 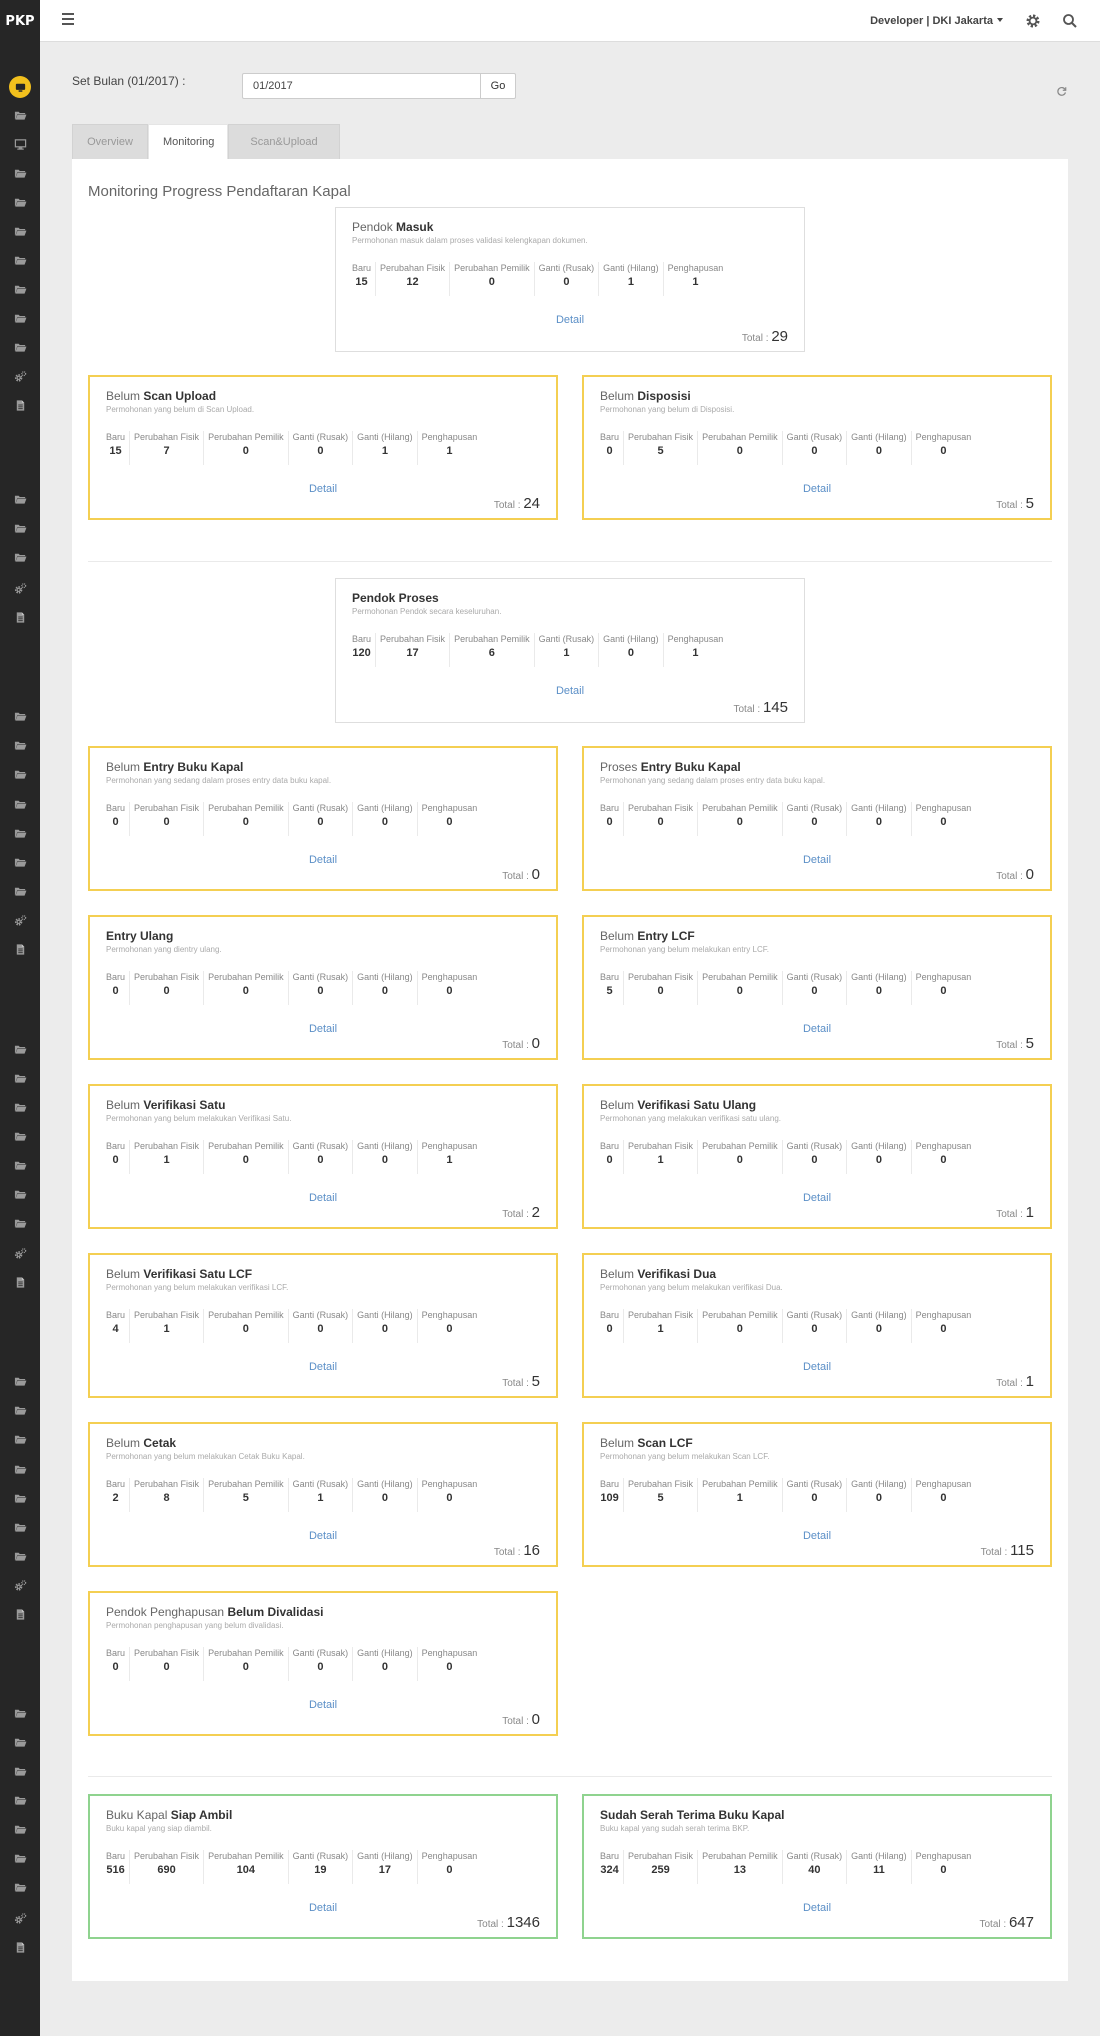 I want to click on user-menu: Developer | DKI Jakarta, so click(x=936, y=21).